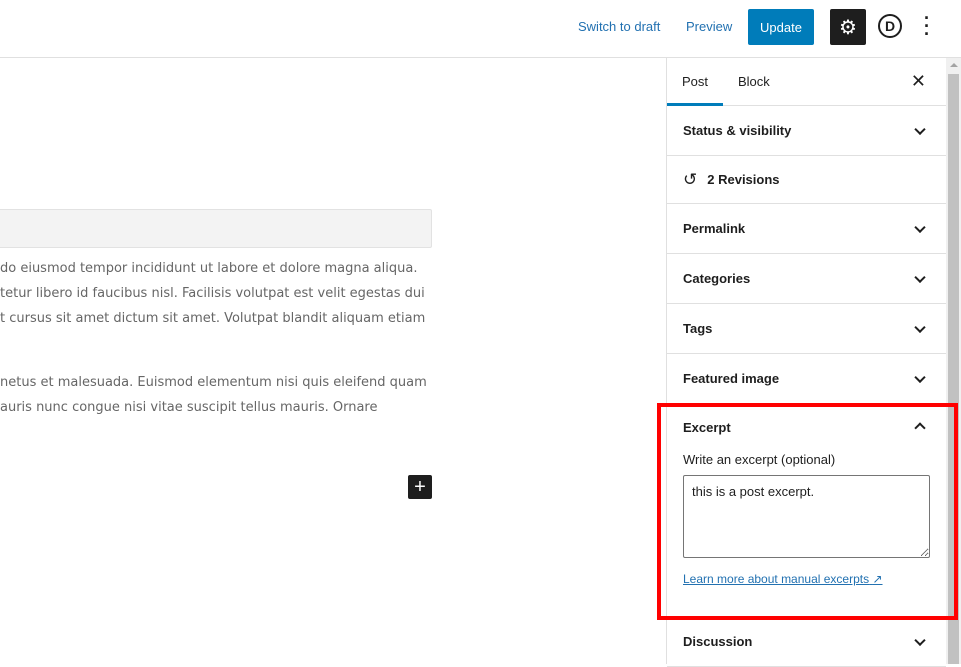 The image size is (961, 667). I want to click on panel-discussion: Discussion, so click(806, 642).